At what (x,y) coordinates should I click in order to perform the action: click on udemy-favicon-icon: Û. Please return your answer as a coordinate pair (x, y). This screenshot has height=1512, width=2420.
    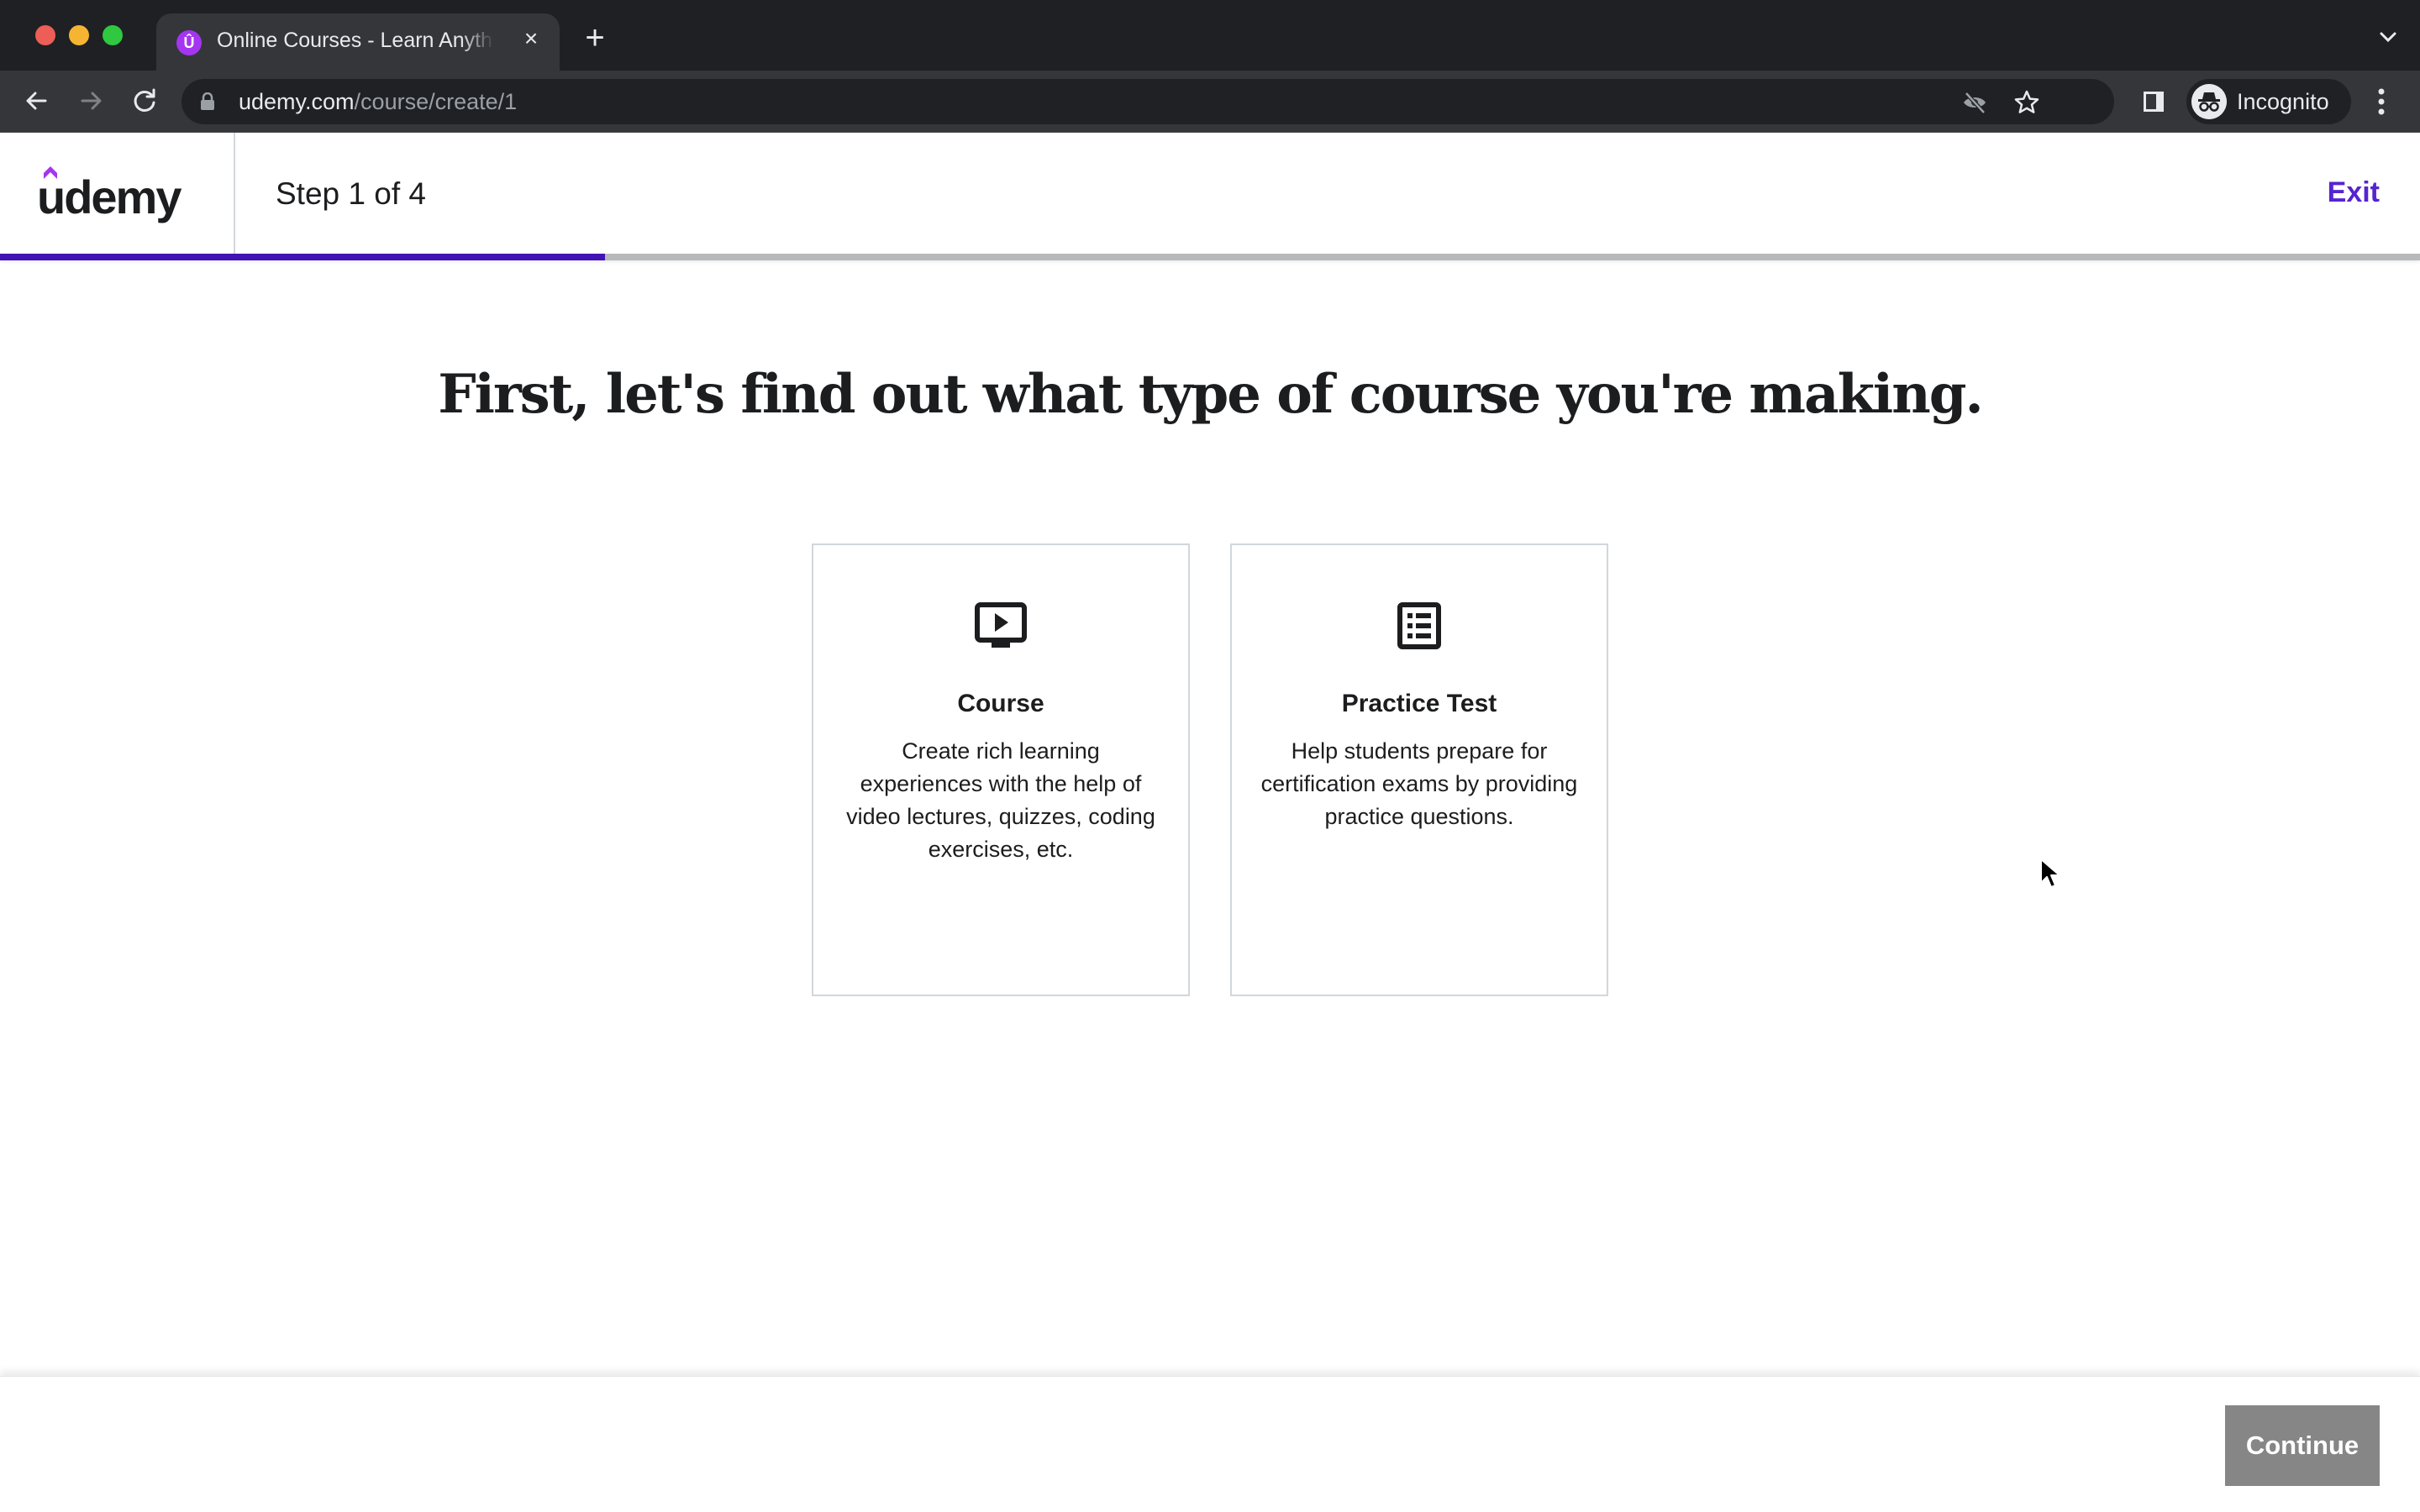
    Looking at the image, I should click on (189, 42).